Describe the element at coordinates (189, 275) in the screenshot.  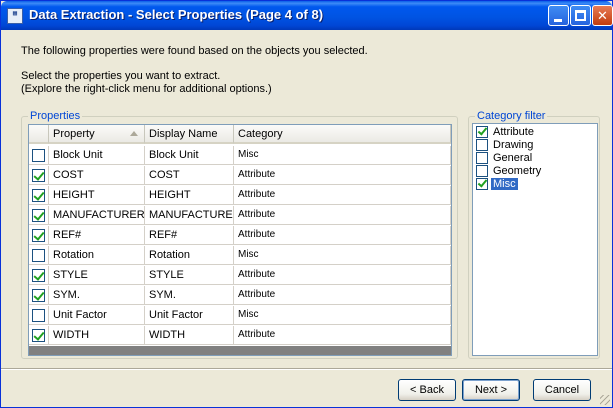
I see `display-name-cell: STYLE` at that location.